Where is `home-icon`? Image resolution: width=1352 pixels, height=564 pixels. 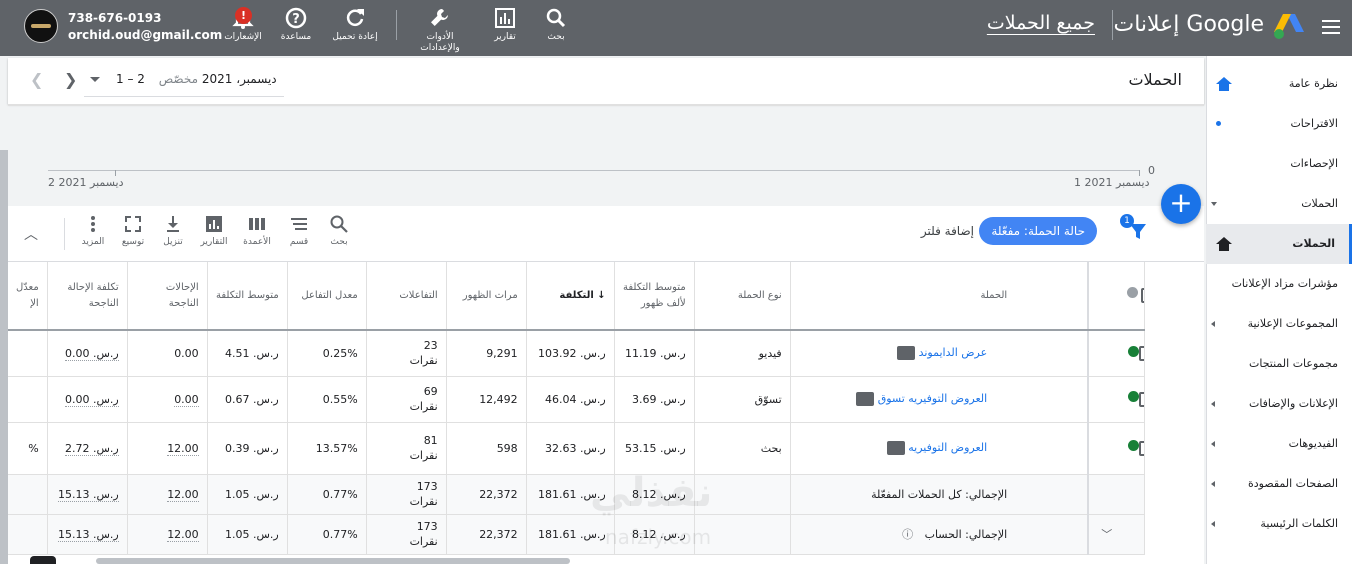 home-icon is located at coordinates (1224, 84).